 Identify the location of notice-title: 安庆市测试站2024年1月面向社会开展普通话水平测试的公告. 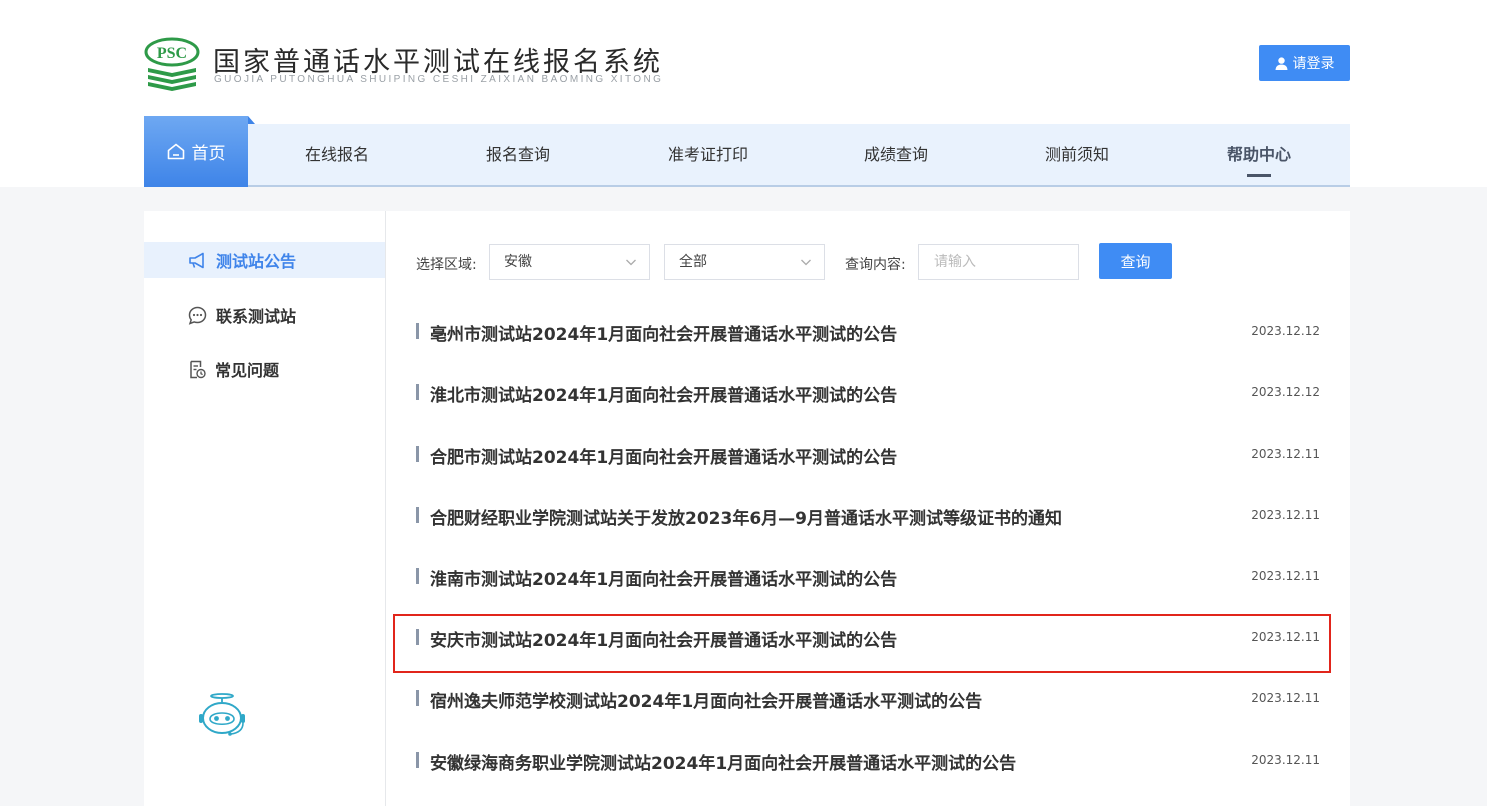
(663, 638).